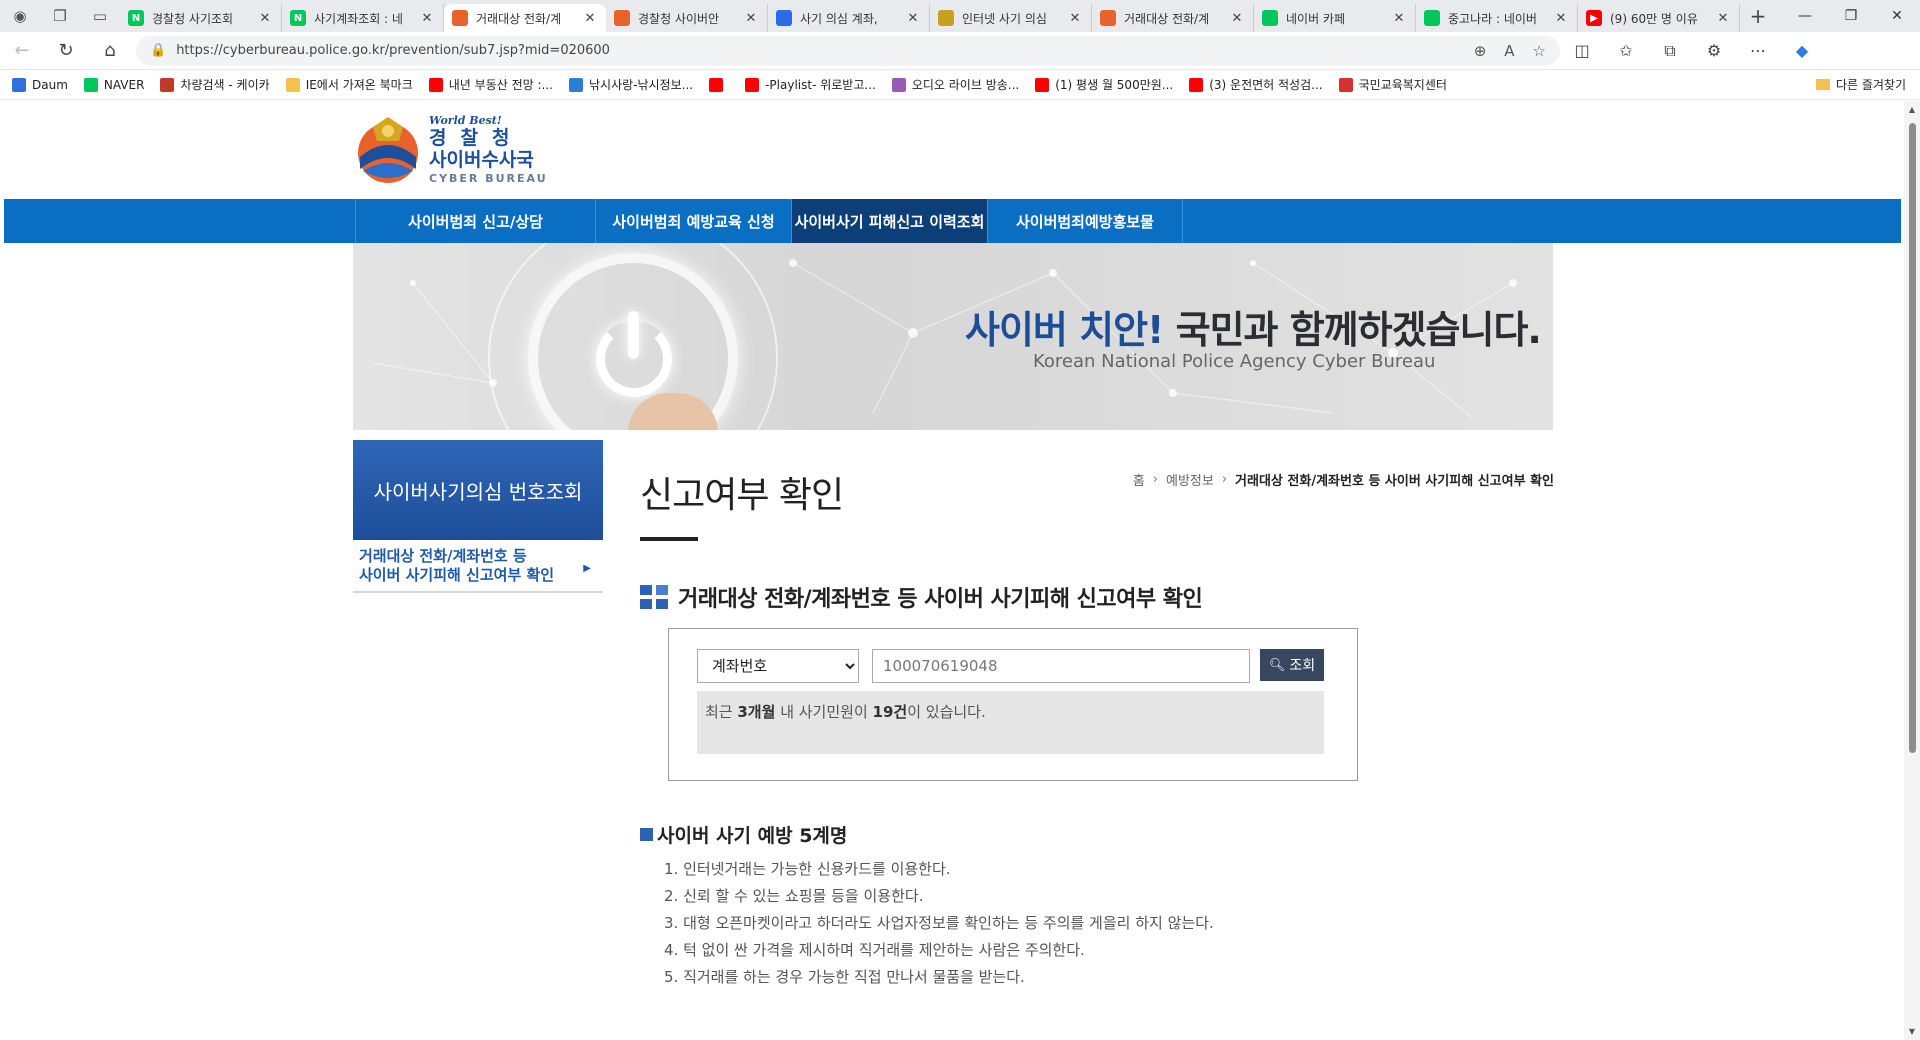  I want to click on scroll-down-icon: ▼, so click(1912, 1031).